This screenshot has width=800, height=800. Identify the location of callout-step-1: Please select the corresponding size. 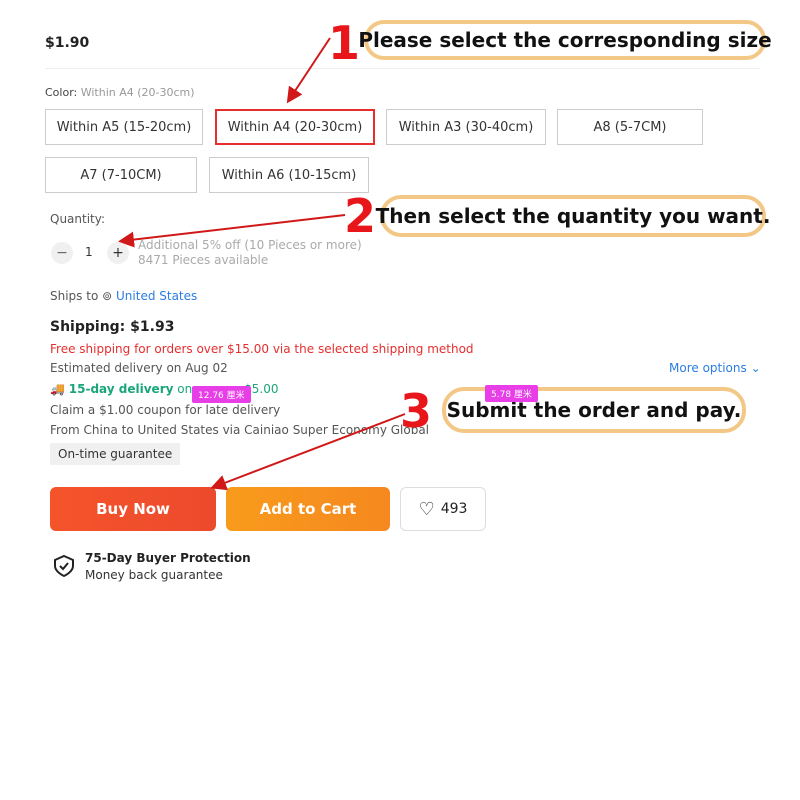
(565, 40).